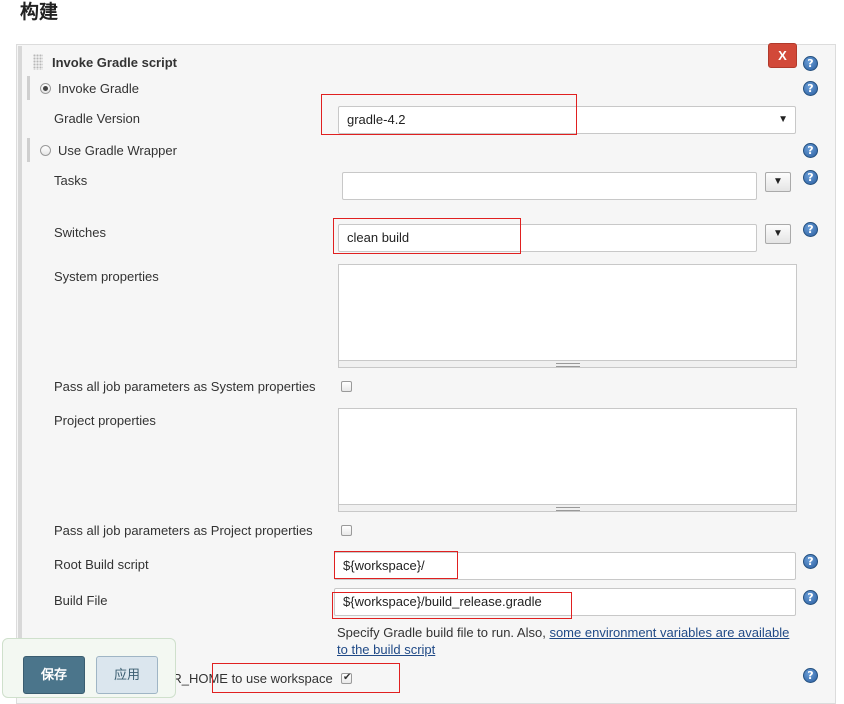 This screenshot has width=844, height=704. Describe the element at coordinates (101, 564) in the screenshot. I see `root-build-script-label: Root Build script` at that location.